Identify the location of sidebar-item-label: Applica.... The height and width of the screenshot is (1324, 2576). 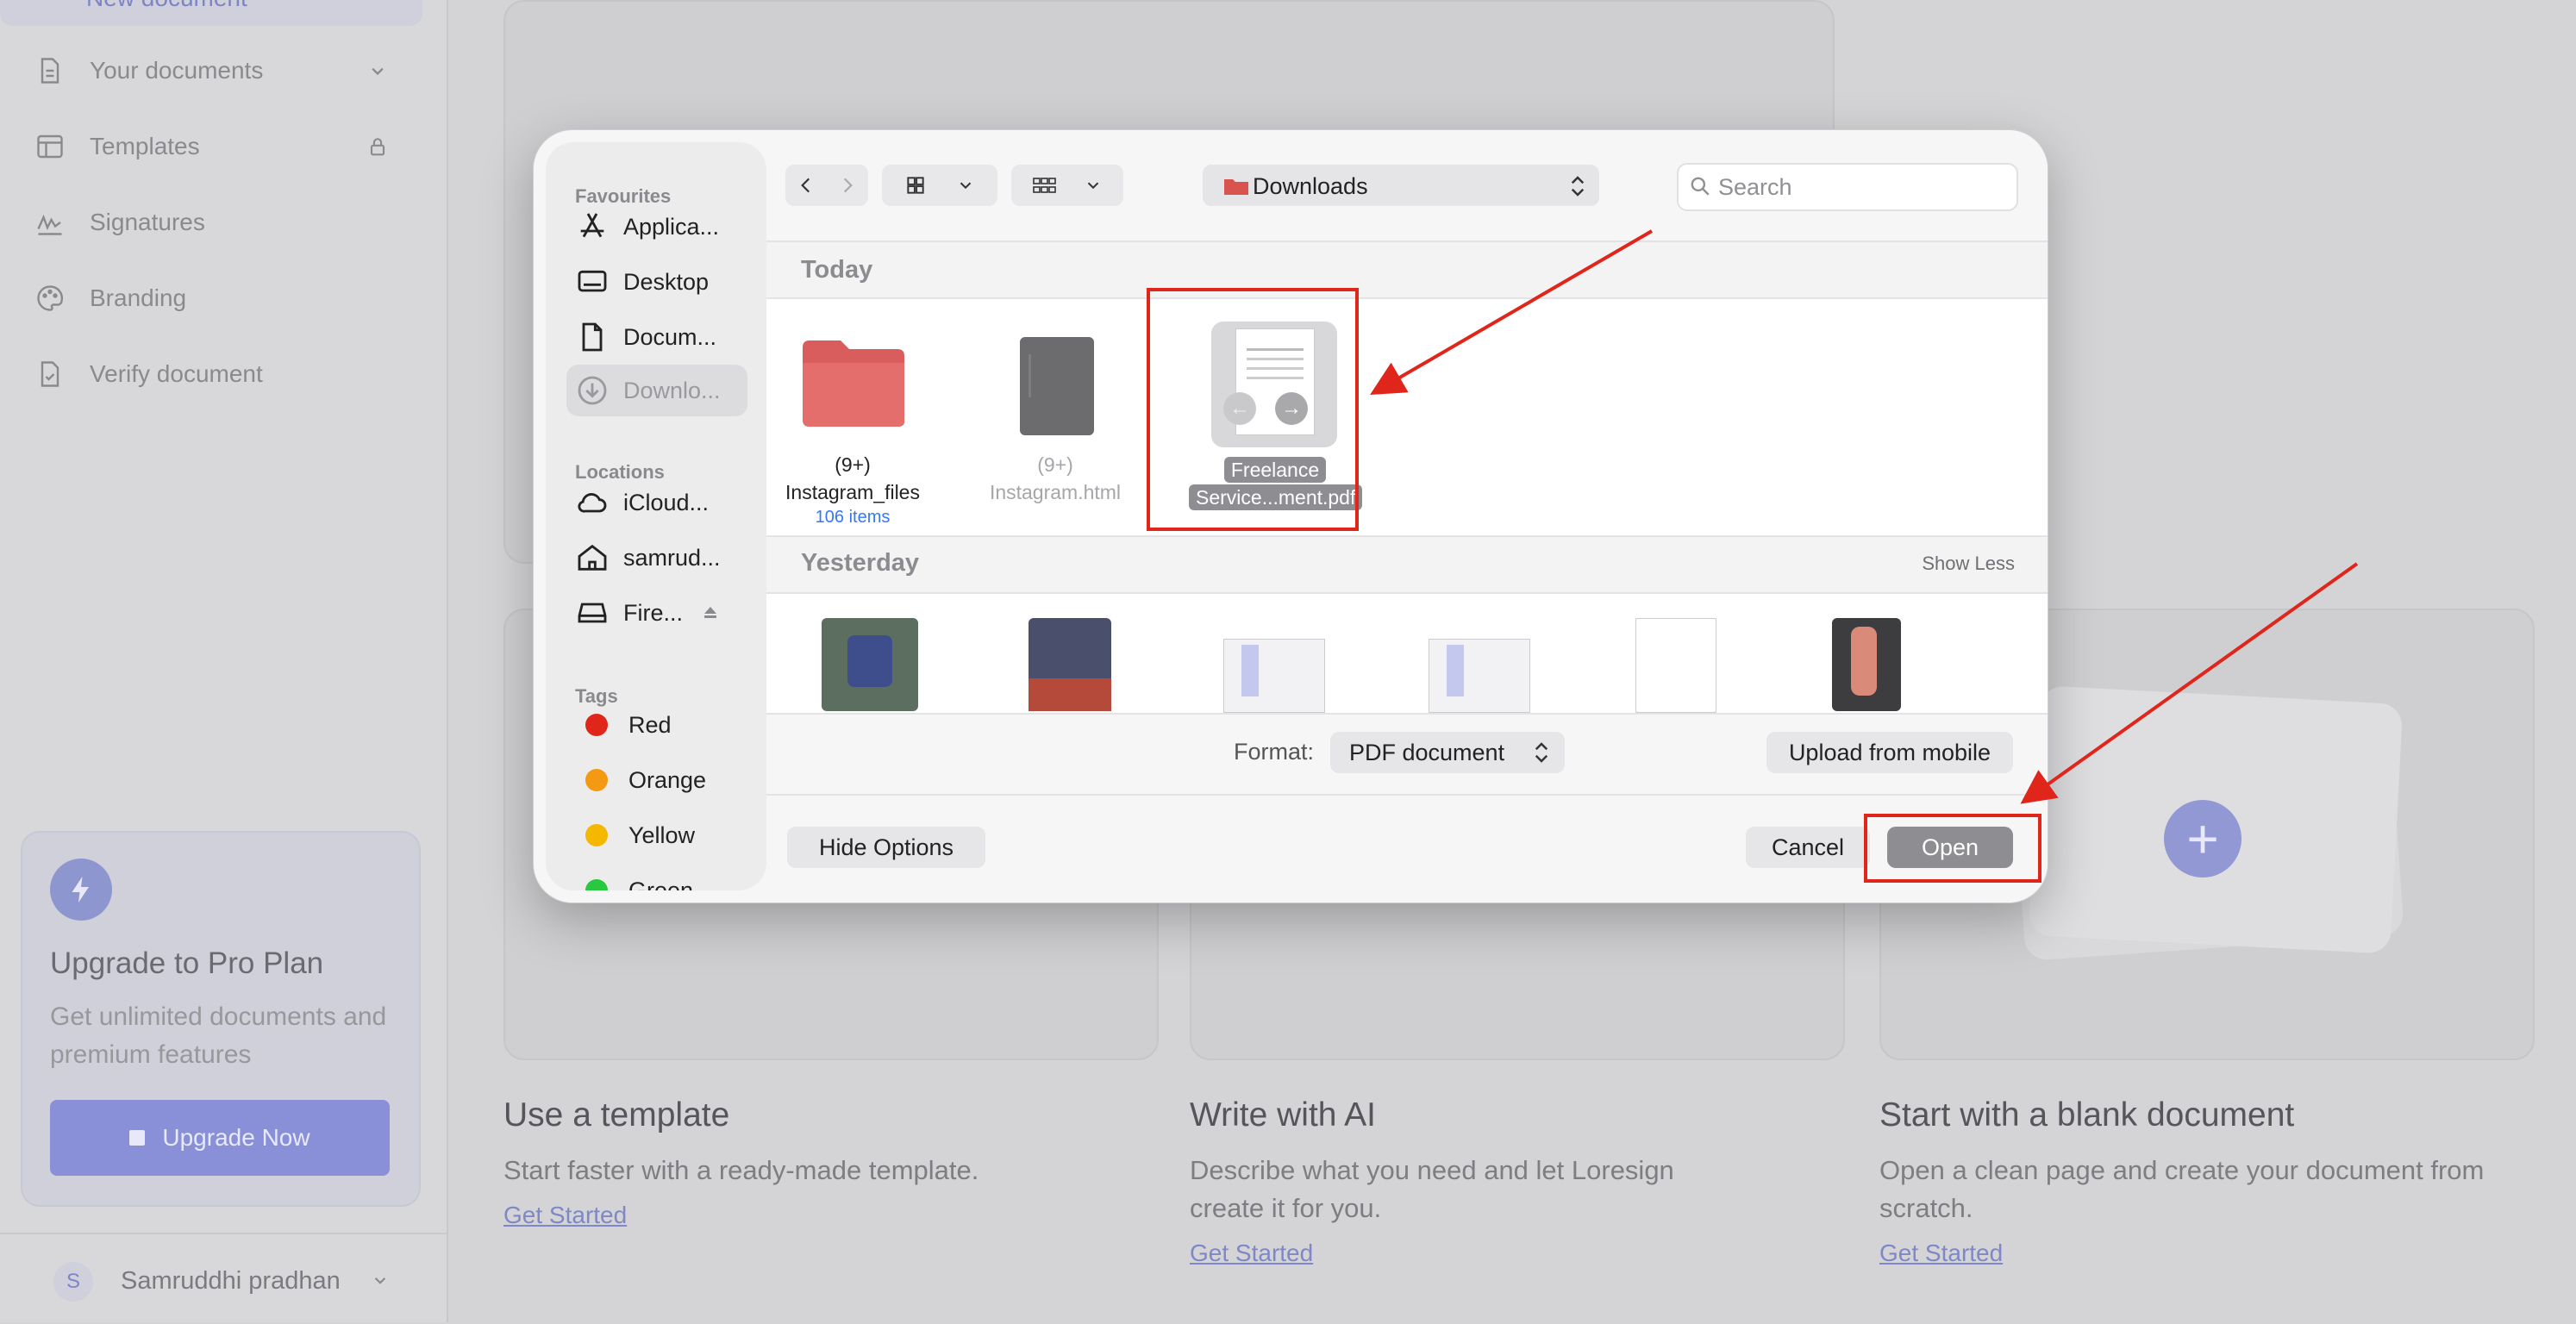
(671, 226).